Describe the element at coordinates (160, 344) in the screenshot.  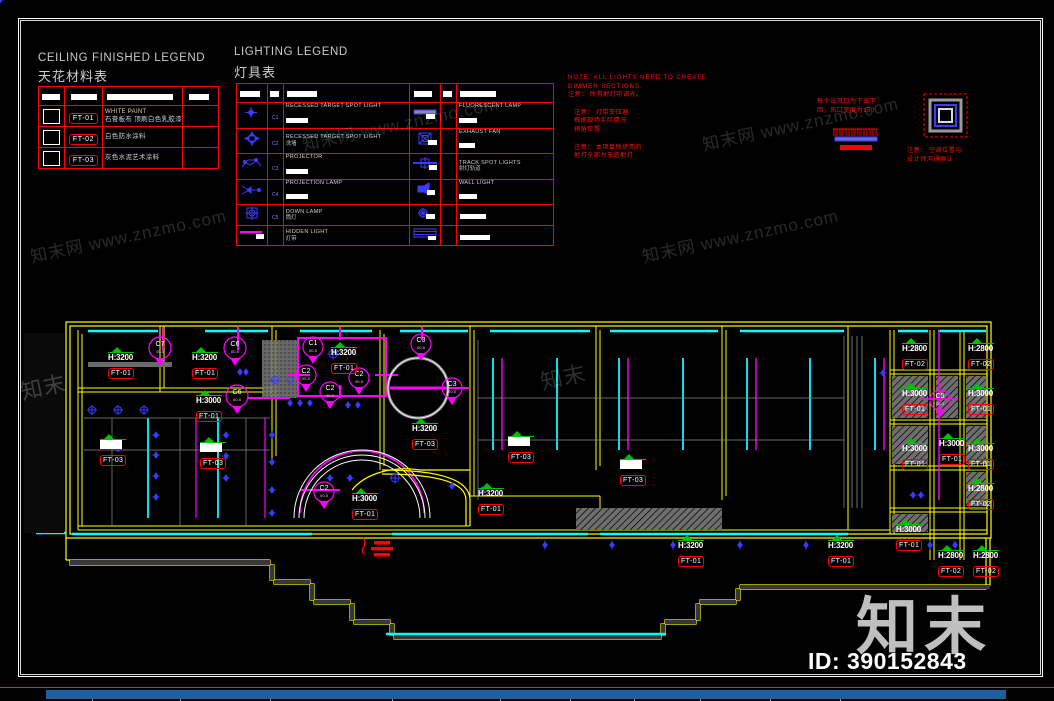
I see `svg-text: C7` at that location.